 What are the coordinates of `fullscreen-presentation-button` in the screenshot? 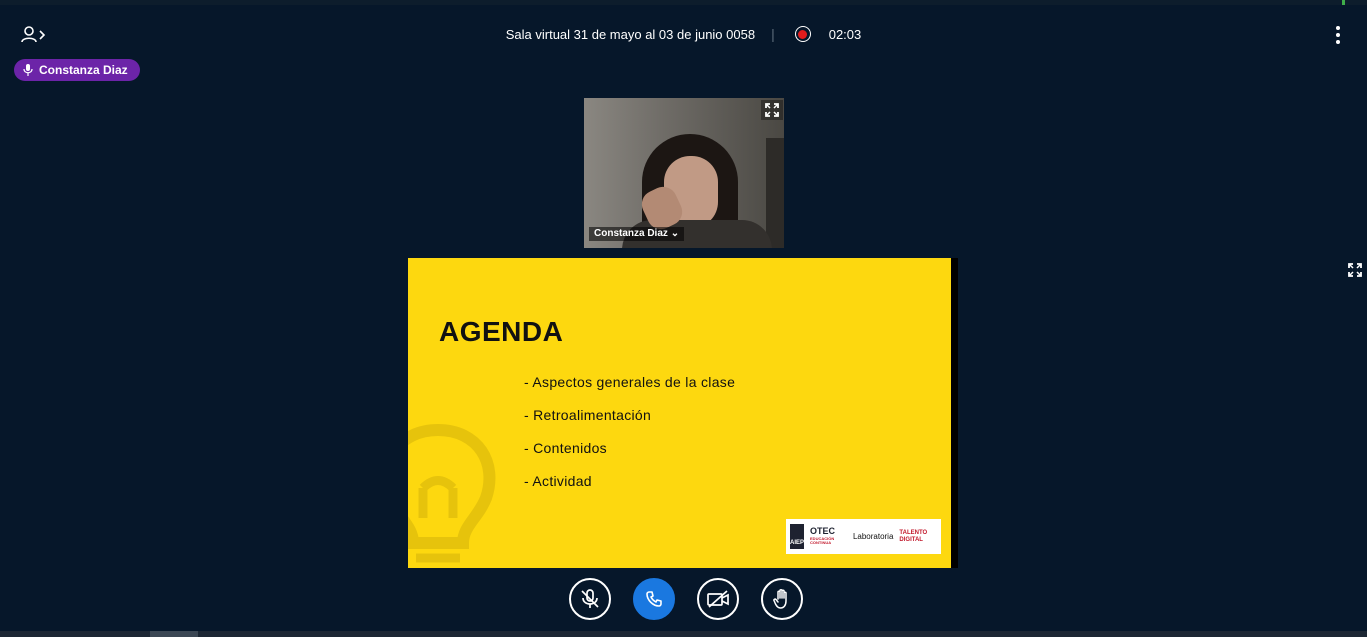 It's located at (1355, 270).